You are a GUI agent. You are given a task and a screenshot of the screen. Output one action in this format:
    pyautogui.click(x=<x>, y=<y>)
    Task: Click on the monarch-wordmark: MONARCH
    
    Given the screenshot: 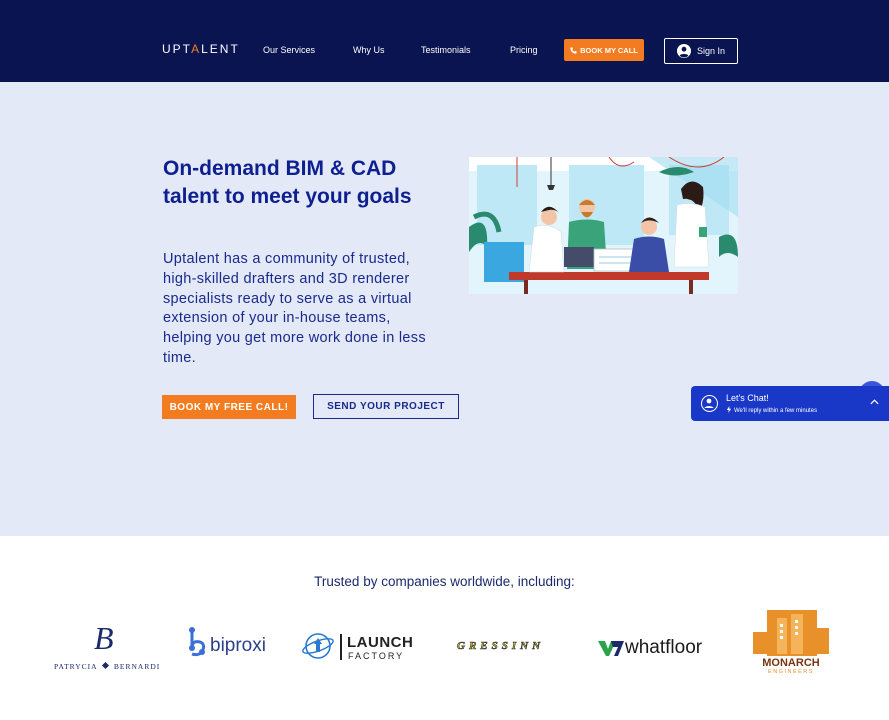 What is the action you would take?
    pyautogui.click(x=791, y=663)
    